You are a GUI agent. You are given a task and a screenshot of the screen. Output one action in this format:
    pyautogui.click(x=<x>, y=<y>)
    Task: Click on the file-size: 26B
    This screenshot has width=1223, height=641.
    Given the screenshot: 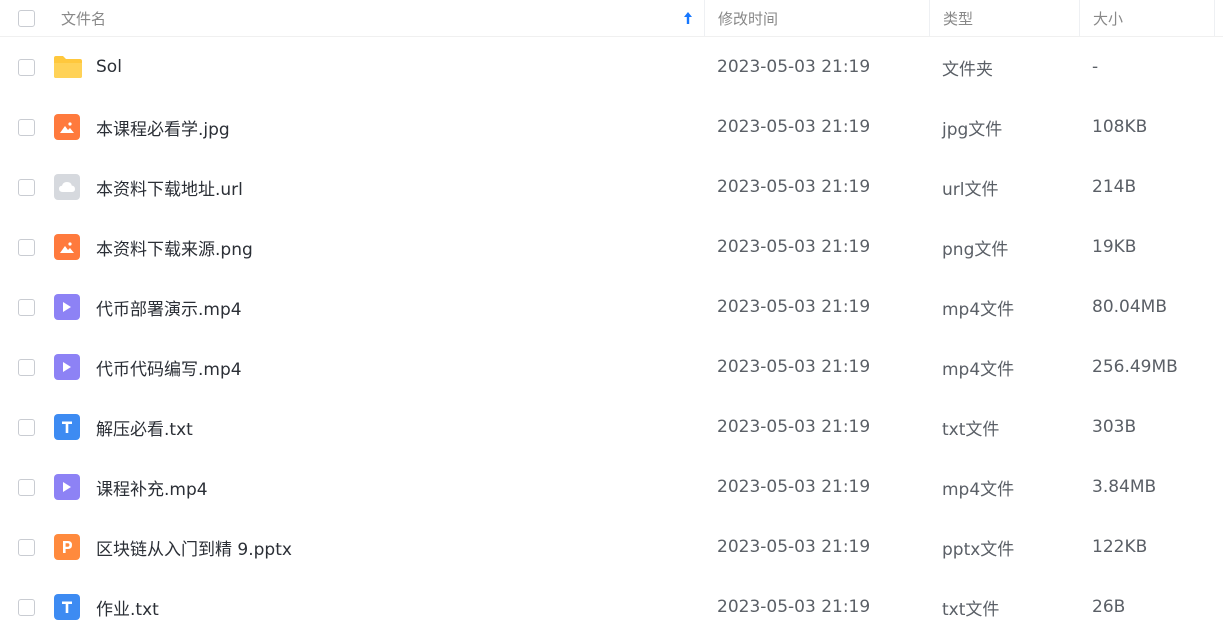 What is the action you would take?
    pyautogui.click(x=1109, y=607)
    